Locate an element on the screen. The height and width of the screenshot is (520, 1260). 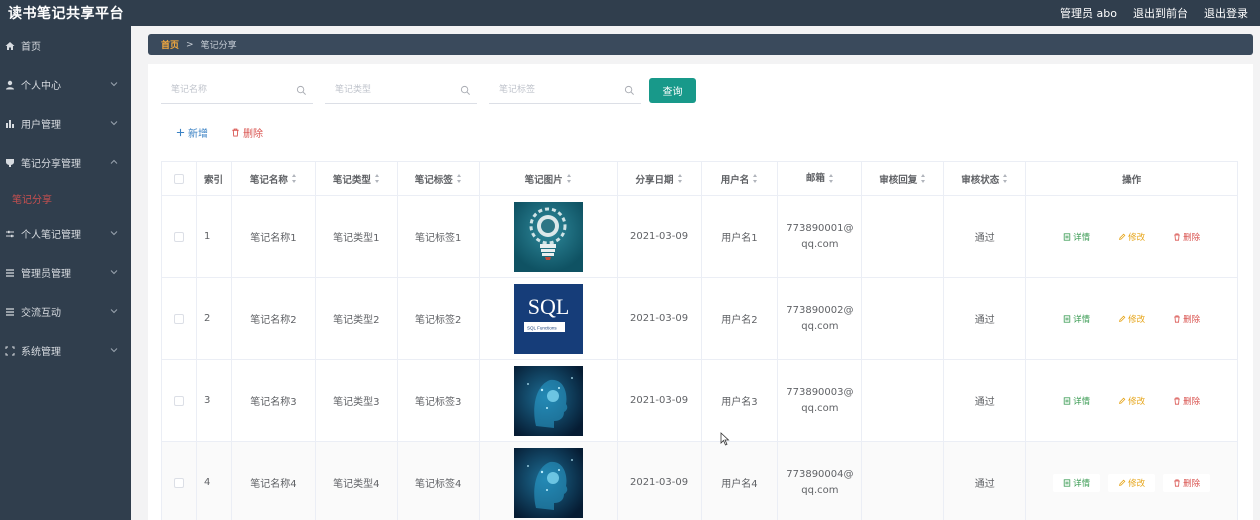
header-tag: 笔记标签 is located at coordinates (439, 178).